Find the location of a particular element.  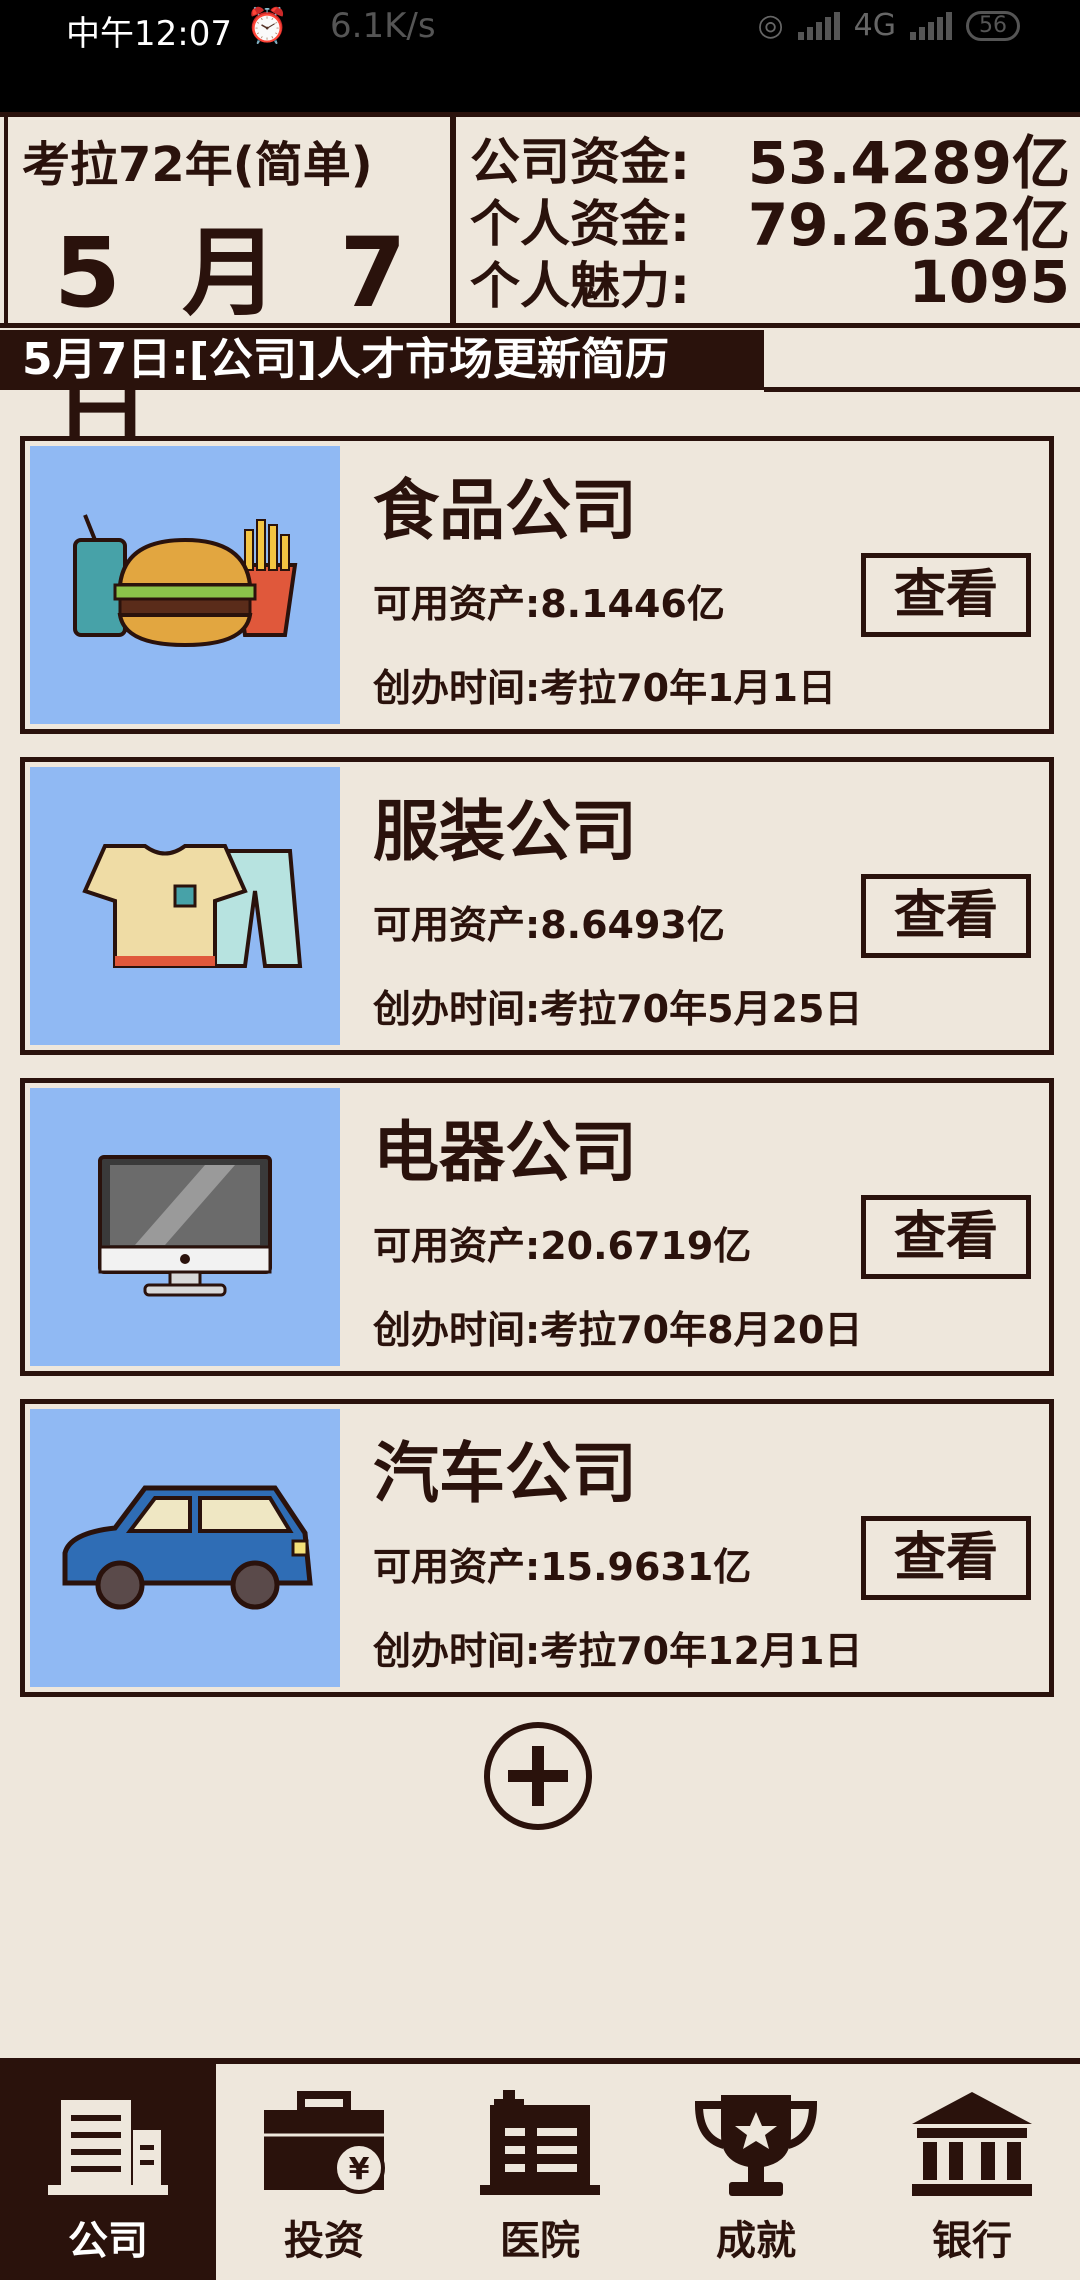

stat-personal-funds: 个人资金: 79.2632亿 is located at coordinates (770, 224).